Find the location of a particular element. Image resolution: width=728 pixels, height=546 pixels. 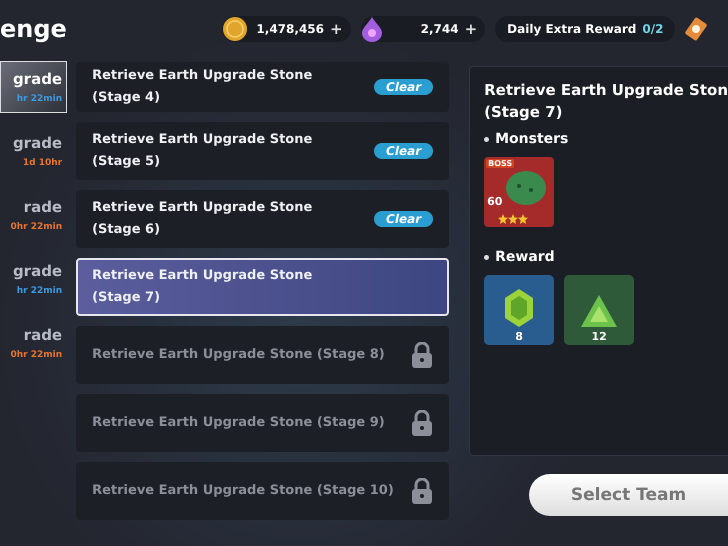

stage-row: Retrieve Earth Upgrade Stone (Stage 5) Clear is located at coordinates (263, 151).